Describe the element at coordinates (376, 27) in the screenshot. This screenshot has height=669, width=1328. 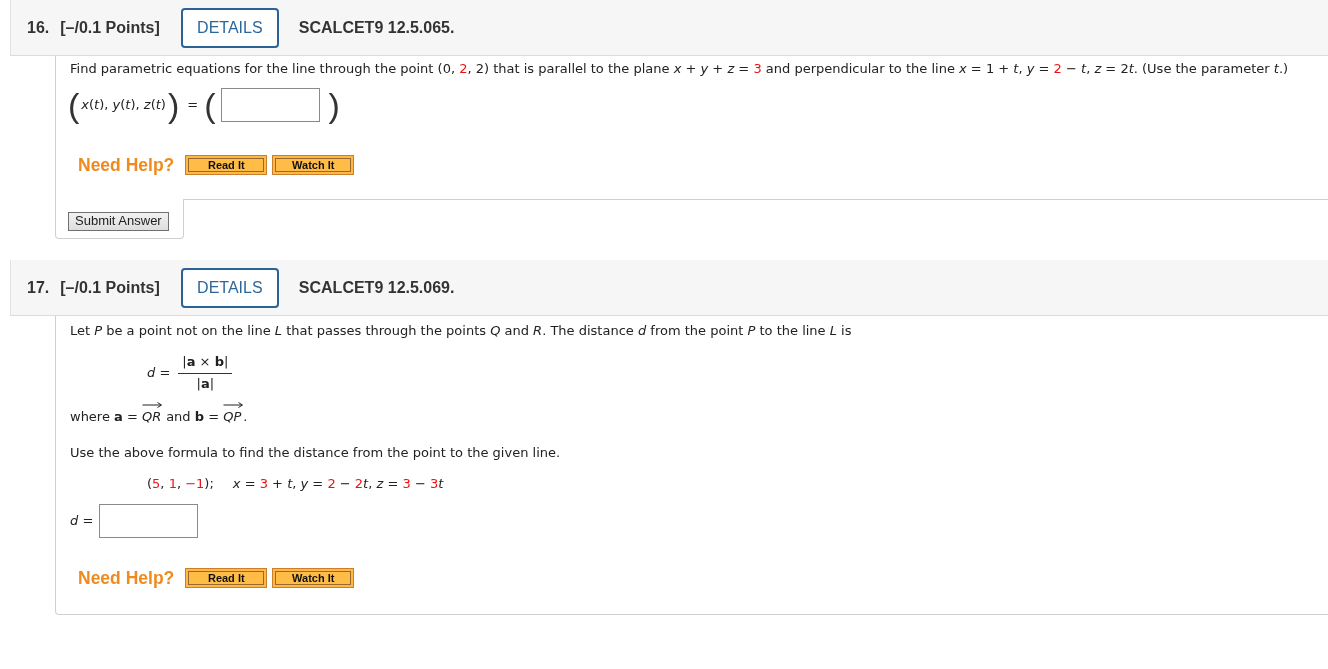
I see `problem-code: SCALCET9 12.5.065.` at that location.